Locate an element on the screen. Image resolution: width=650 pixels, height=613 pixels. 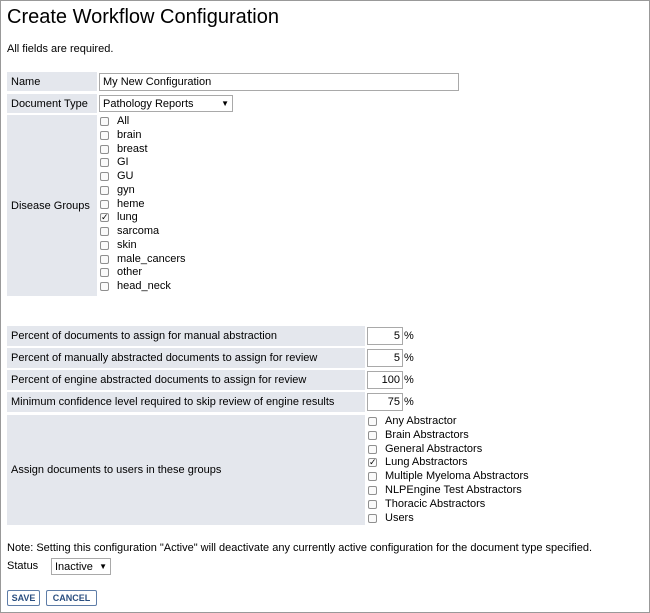
assign-group-6-checkbox is located at coordinates (372, 504).